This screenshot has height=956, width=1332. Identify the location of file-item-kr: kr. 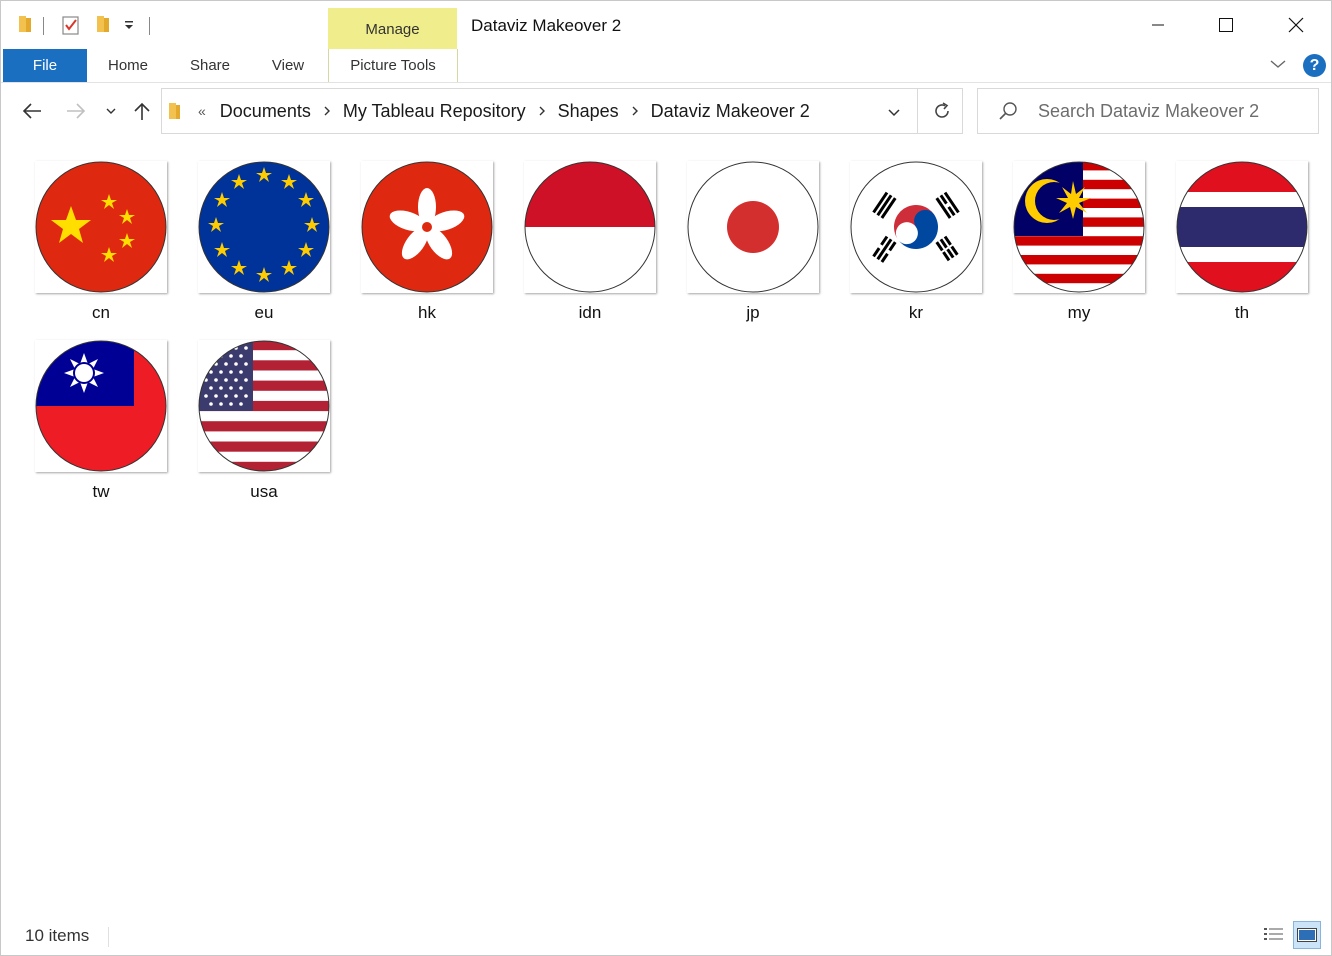
(899, 231).